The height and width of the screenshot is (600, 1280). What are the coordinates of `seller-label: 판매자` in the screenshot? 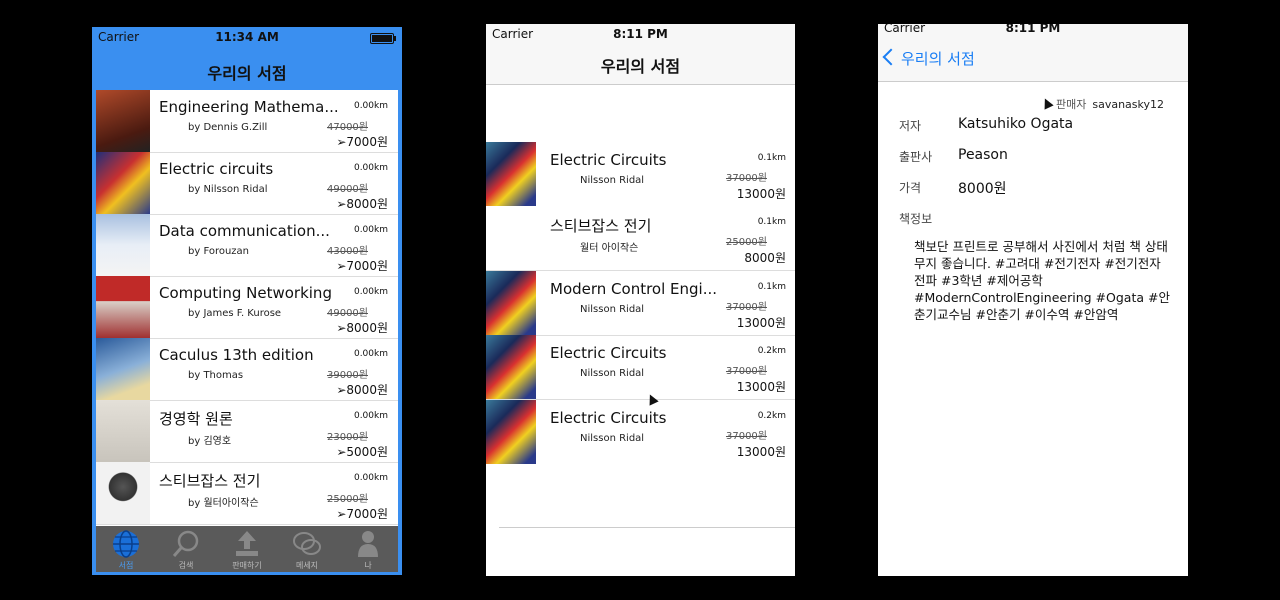 It's located at (1071, 104).